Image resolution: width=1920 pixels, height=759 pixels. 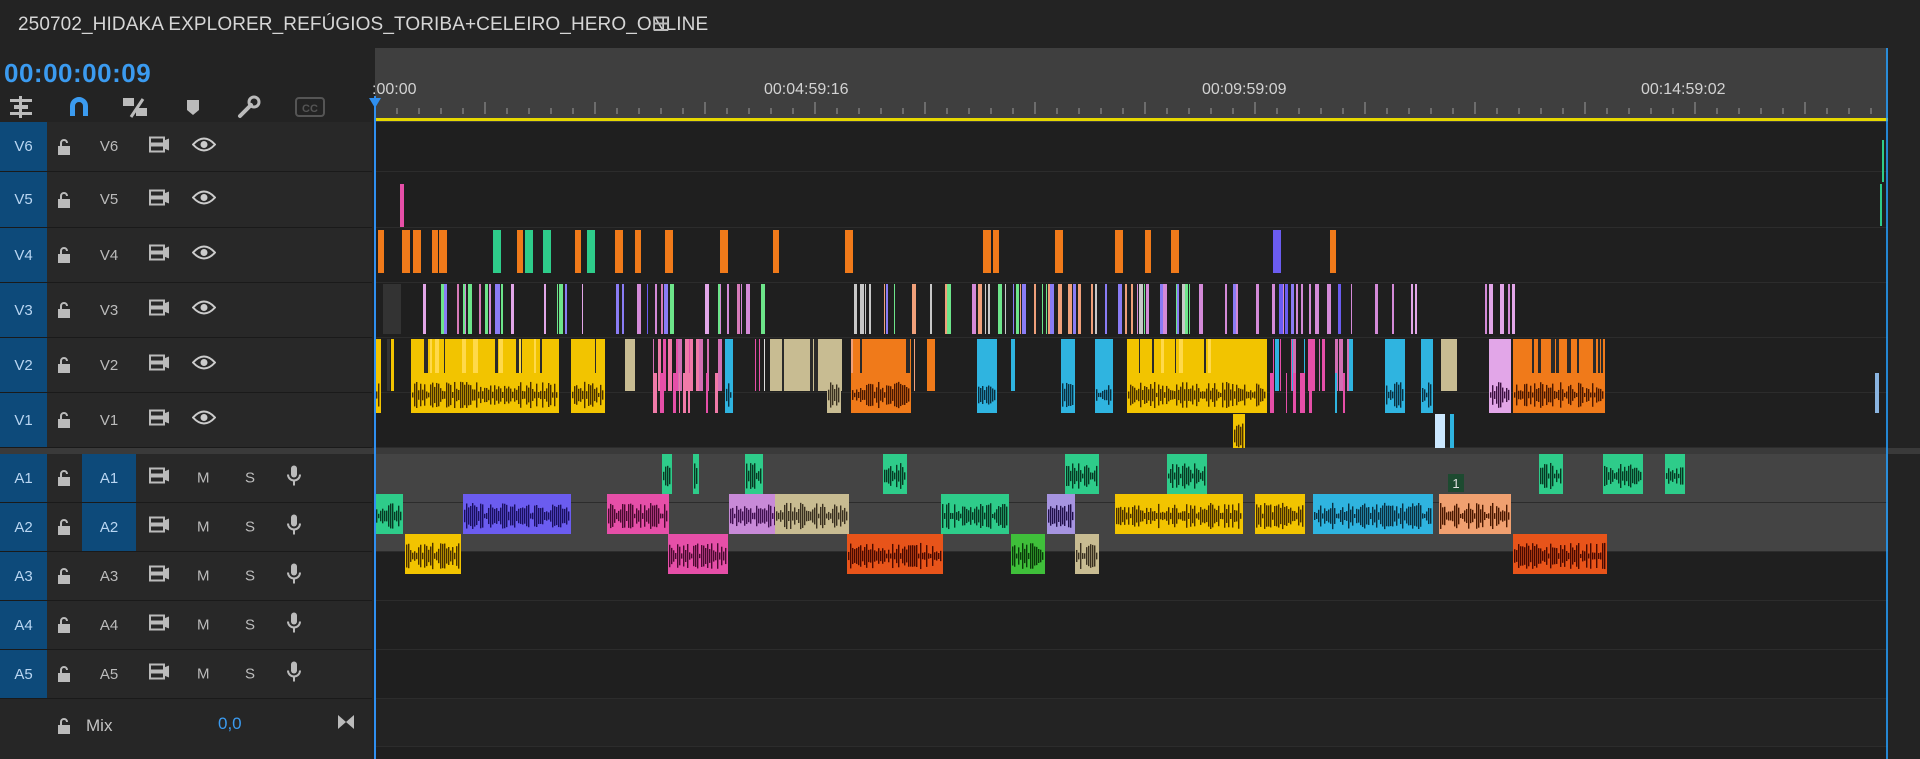 What do you see at coordinates (64, 200) in the screenshot?
I see `lock-icon` at bounding box center [64, 200].